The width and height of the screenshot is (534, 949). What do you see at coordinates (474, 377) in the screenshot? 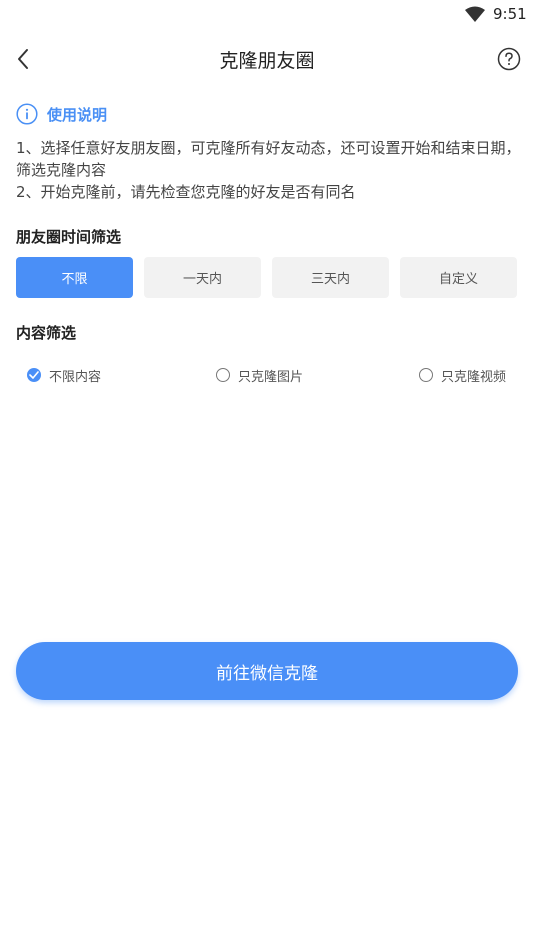
I see `radio-label: 只克隆视频` at bounding box center [474, 377].